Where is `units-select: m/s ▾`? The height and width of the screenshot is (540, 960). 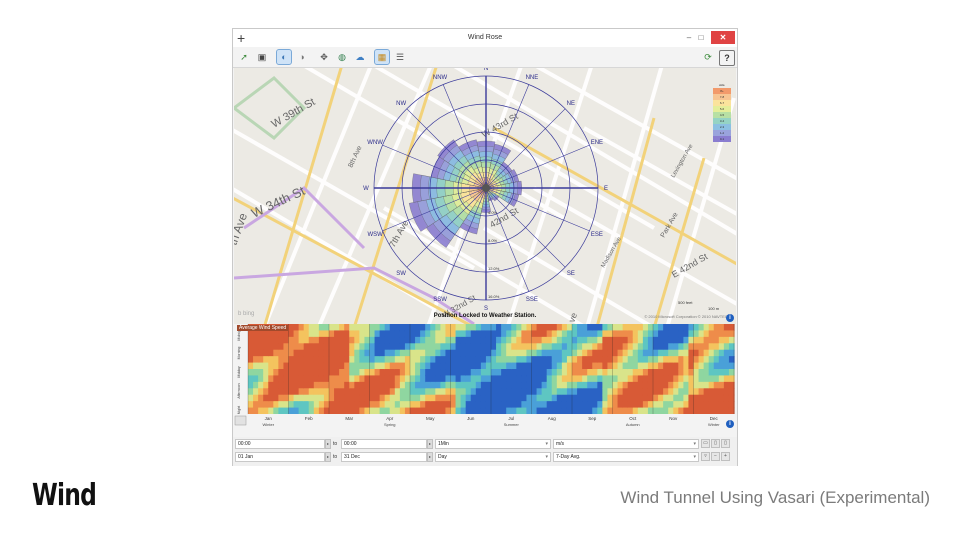
units-select: m/s ▾ is located at coordinates (626, 444).